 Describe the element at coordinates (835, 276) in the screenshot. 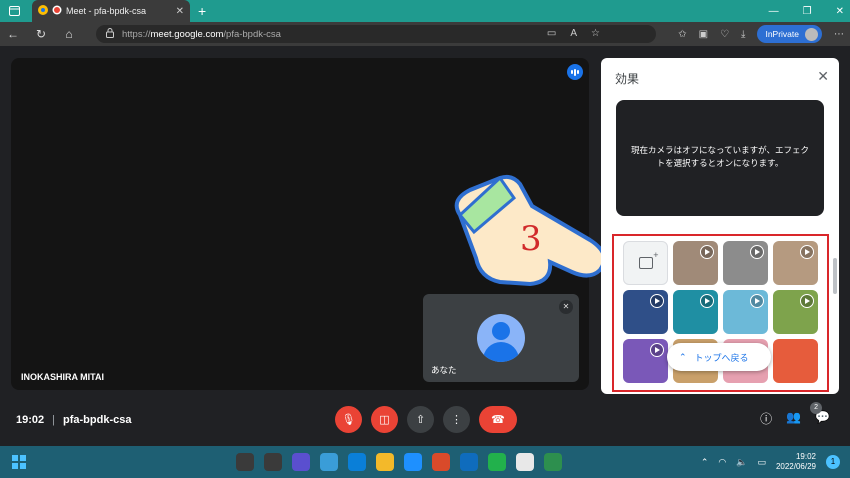

I see `panel-scrollbar` at that location.